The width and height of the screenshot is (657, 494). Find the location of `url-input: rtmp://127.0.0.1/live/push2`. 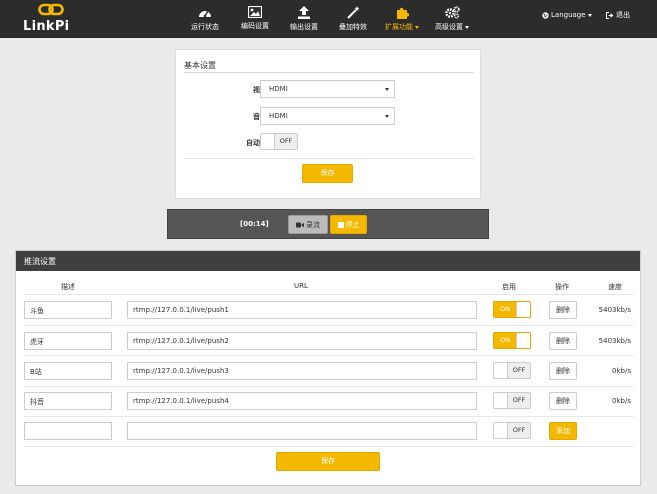

url-input: rtmp://127.0.0.1/live/push2 is located at coordinates (302, 341).